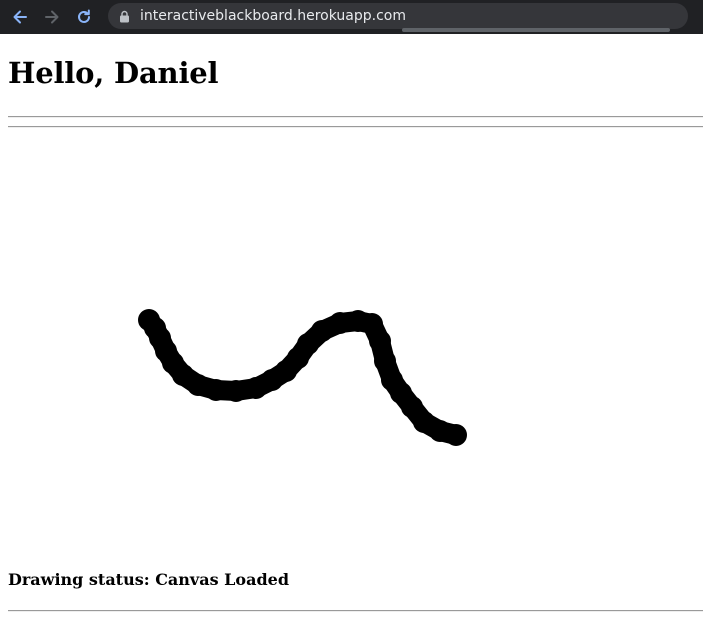  Describe the element at coordinates (113, 73) in the screenshot. I see `page-heading: Hello, Daniel` at that location.